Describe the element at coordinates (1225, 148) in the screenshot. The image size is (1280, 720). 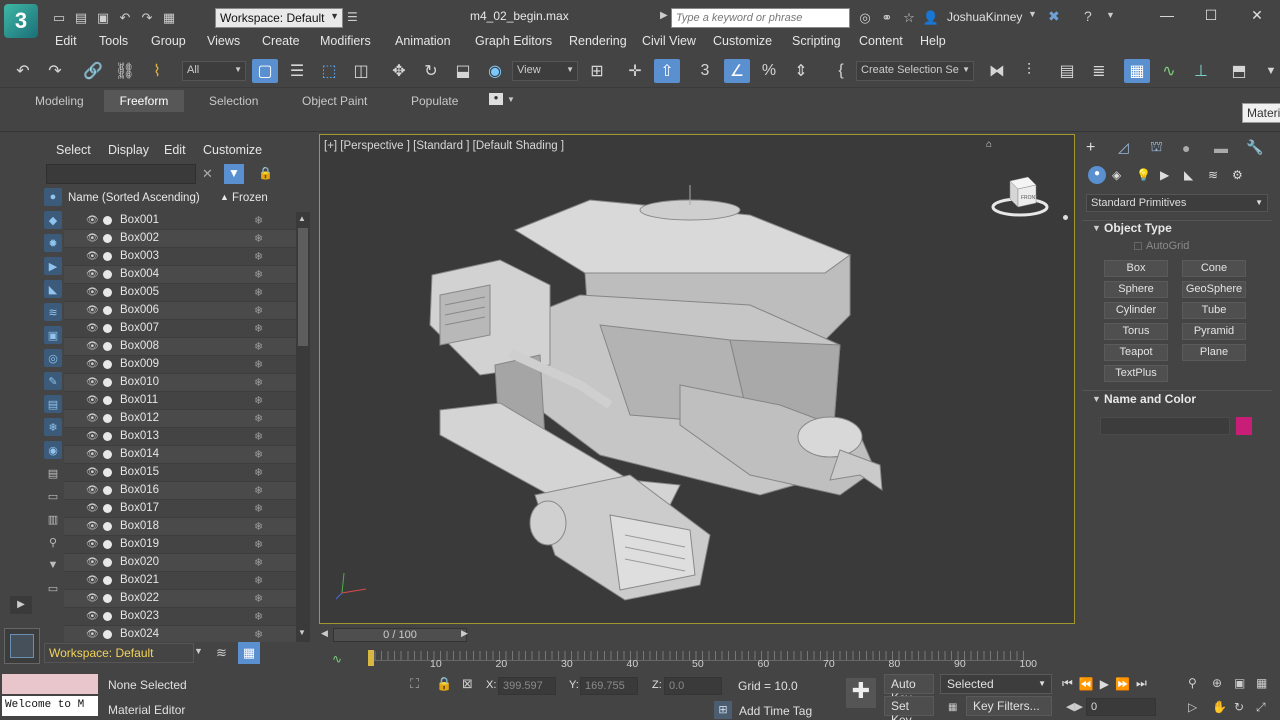
I see `display-tab-icon: ▬` at that location.